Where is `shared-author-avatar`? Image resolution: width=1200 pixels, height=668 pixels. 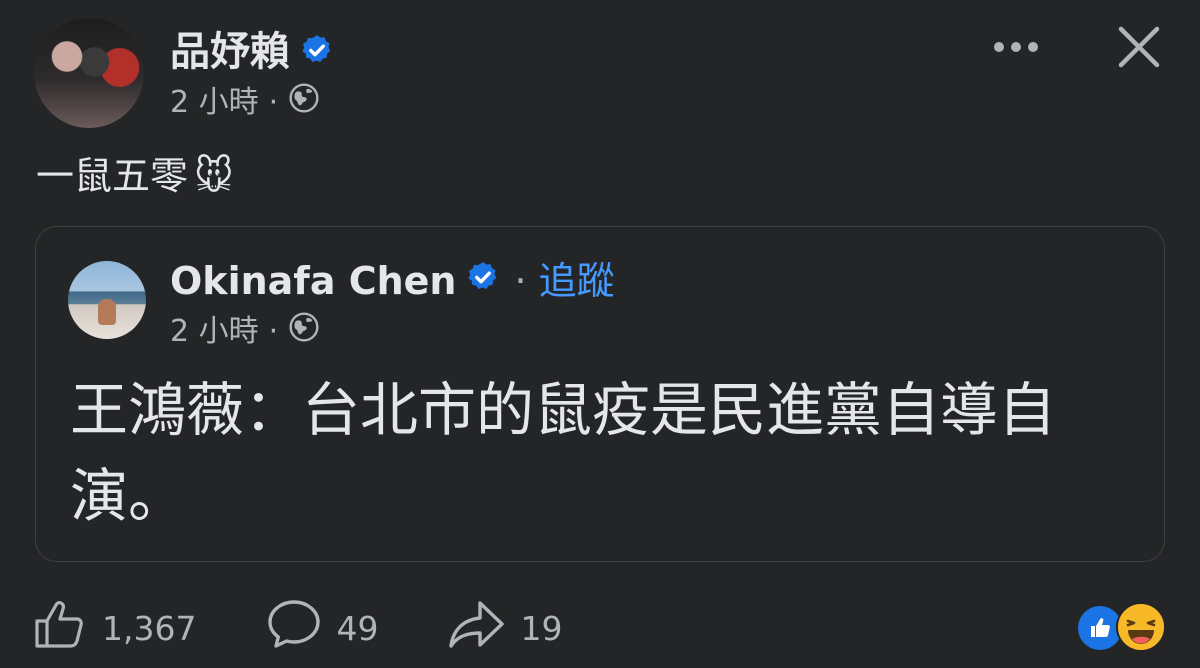 shared-author-avatar is located at coordinates (107, 300).